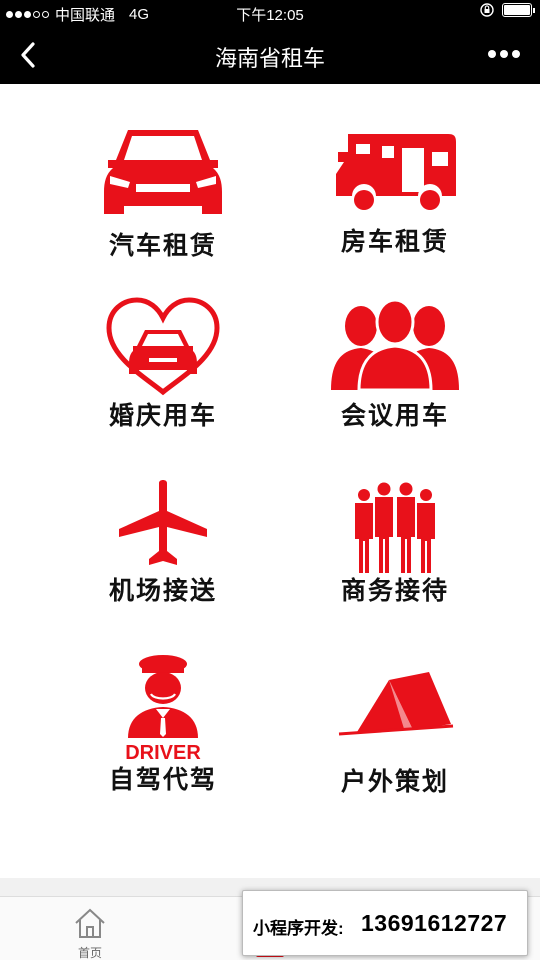 This screenshot has height=960, width=540. What do you see at coordinates (434, 923) in the screenshot?
I see `developer-phone: 13691612727` at bounding box center [434, 923].